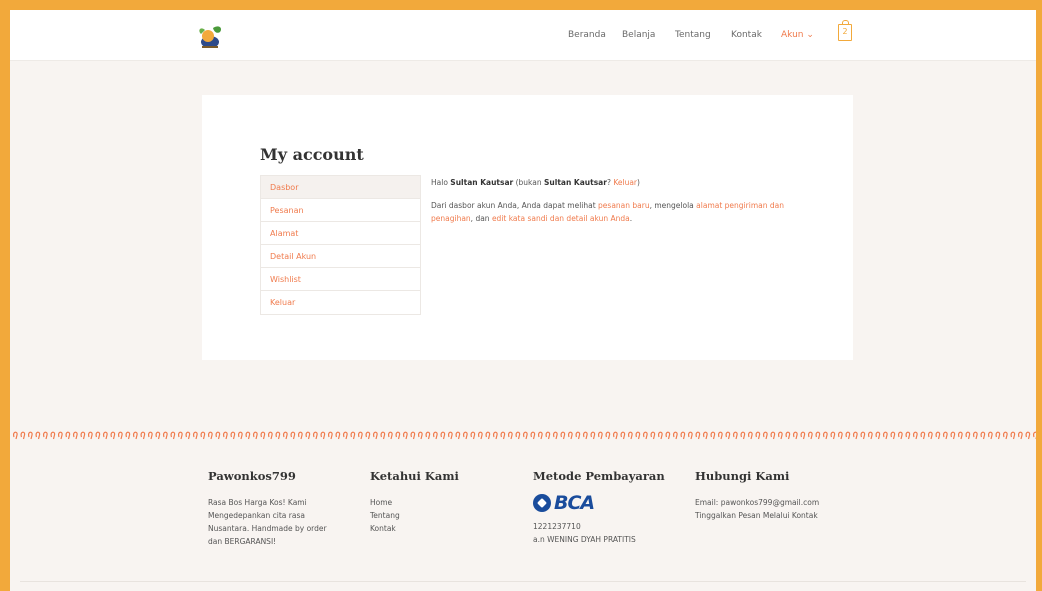  I want to click on account-number: 1221237710, so click(557, 526).